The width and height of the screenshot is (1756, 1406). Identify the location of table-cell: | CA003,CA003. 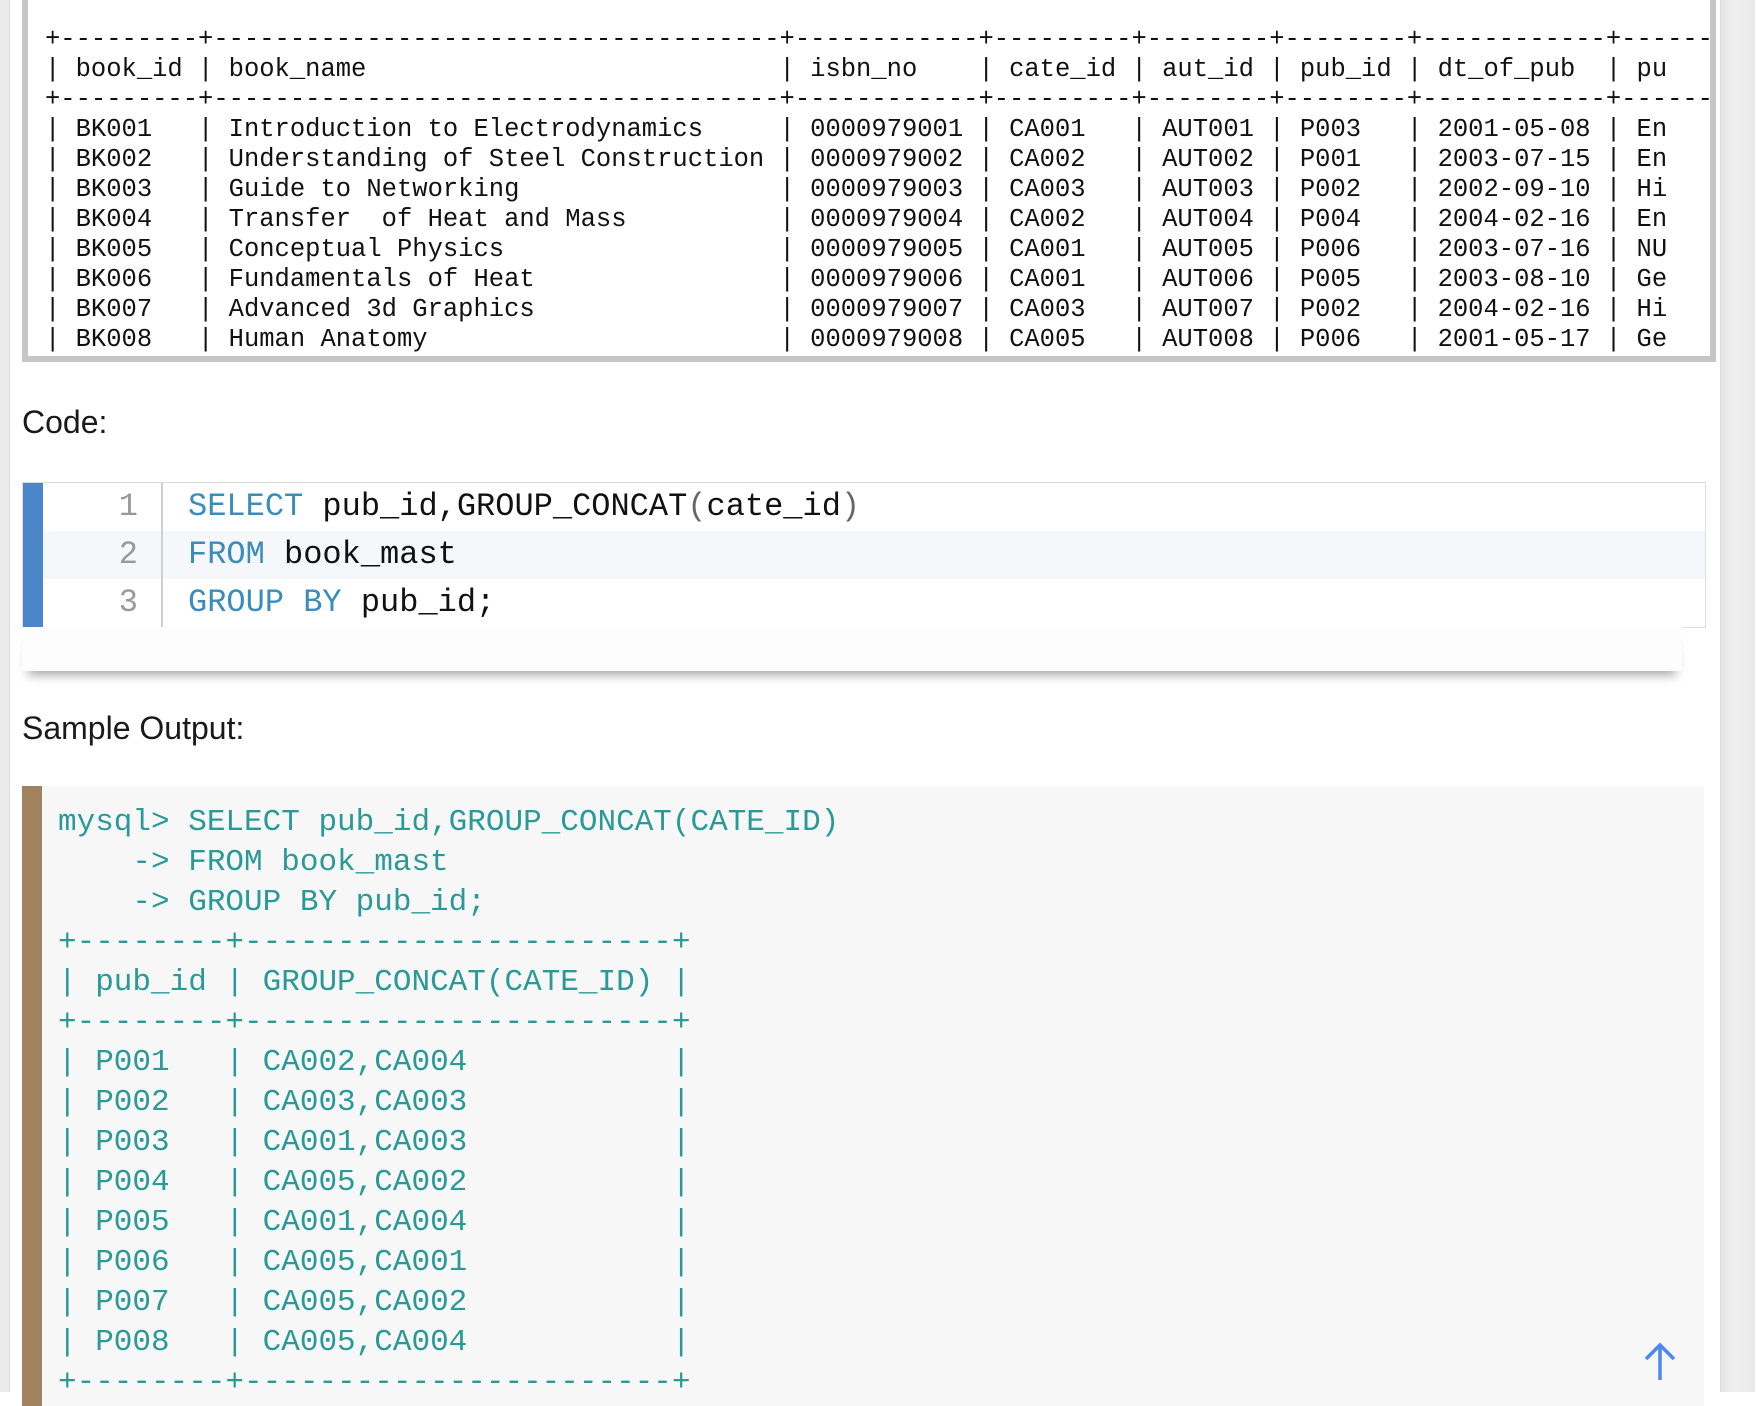
(448, 1102).